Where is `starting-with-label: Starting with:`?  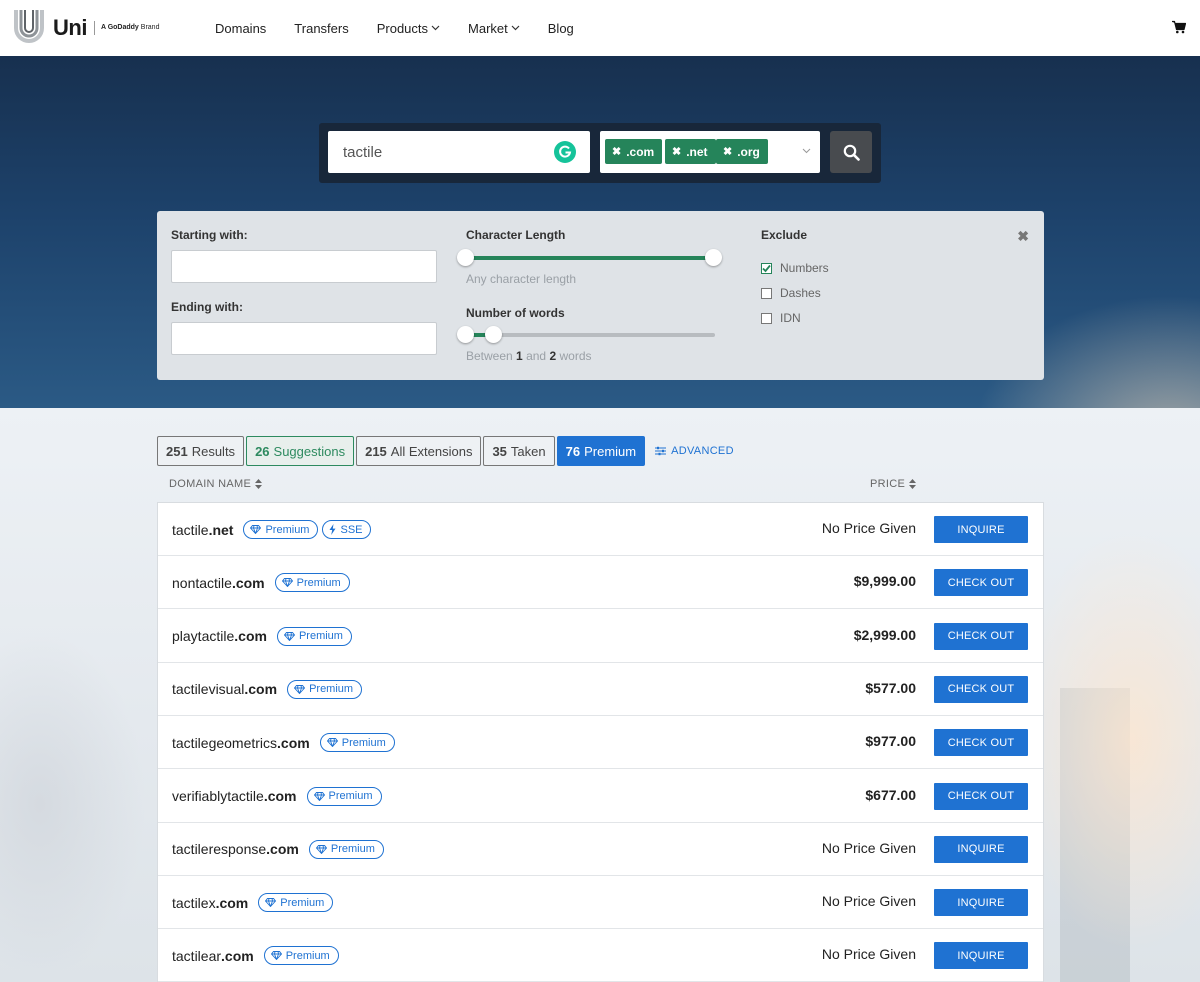
starting-with-label: Starting with: is located at coordinates (209, 235).